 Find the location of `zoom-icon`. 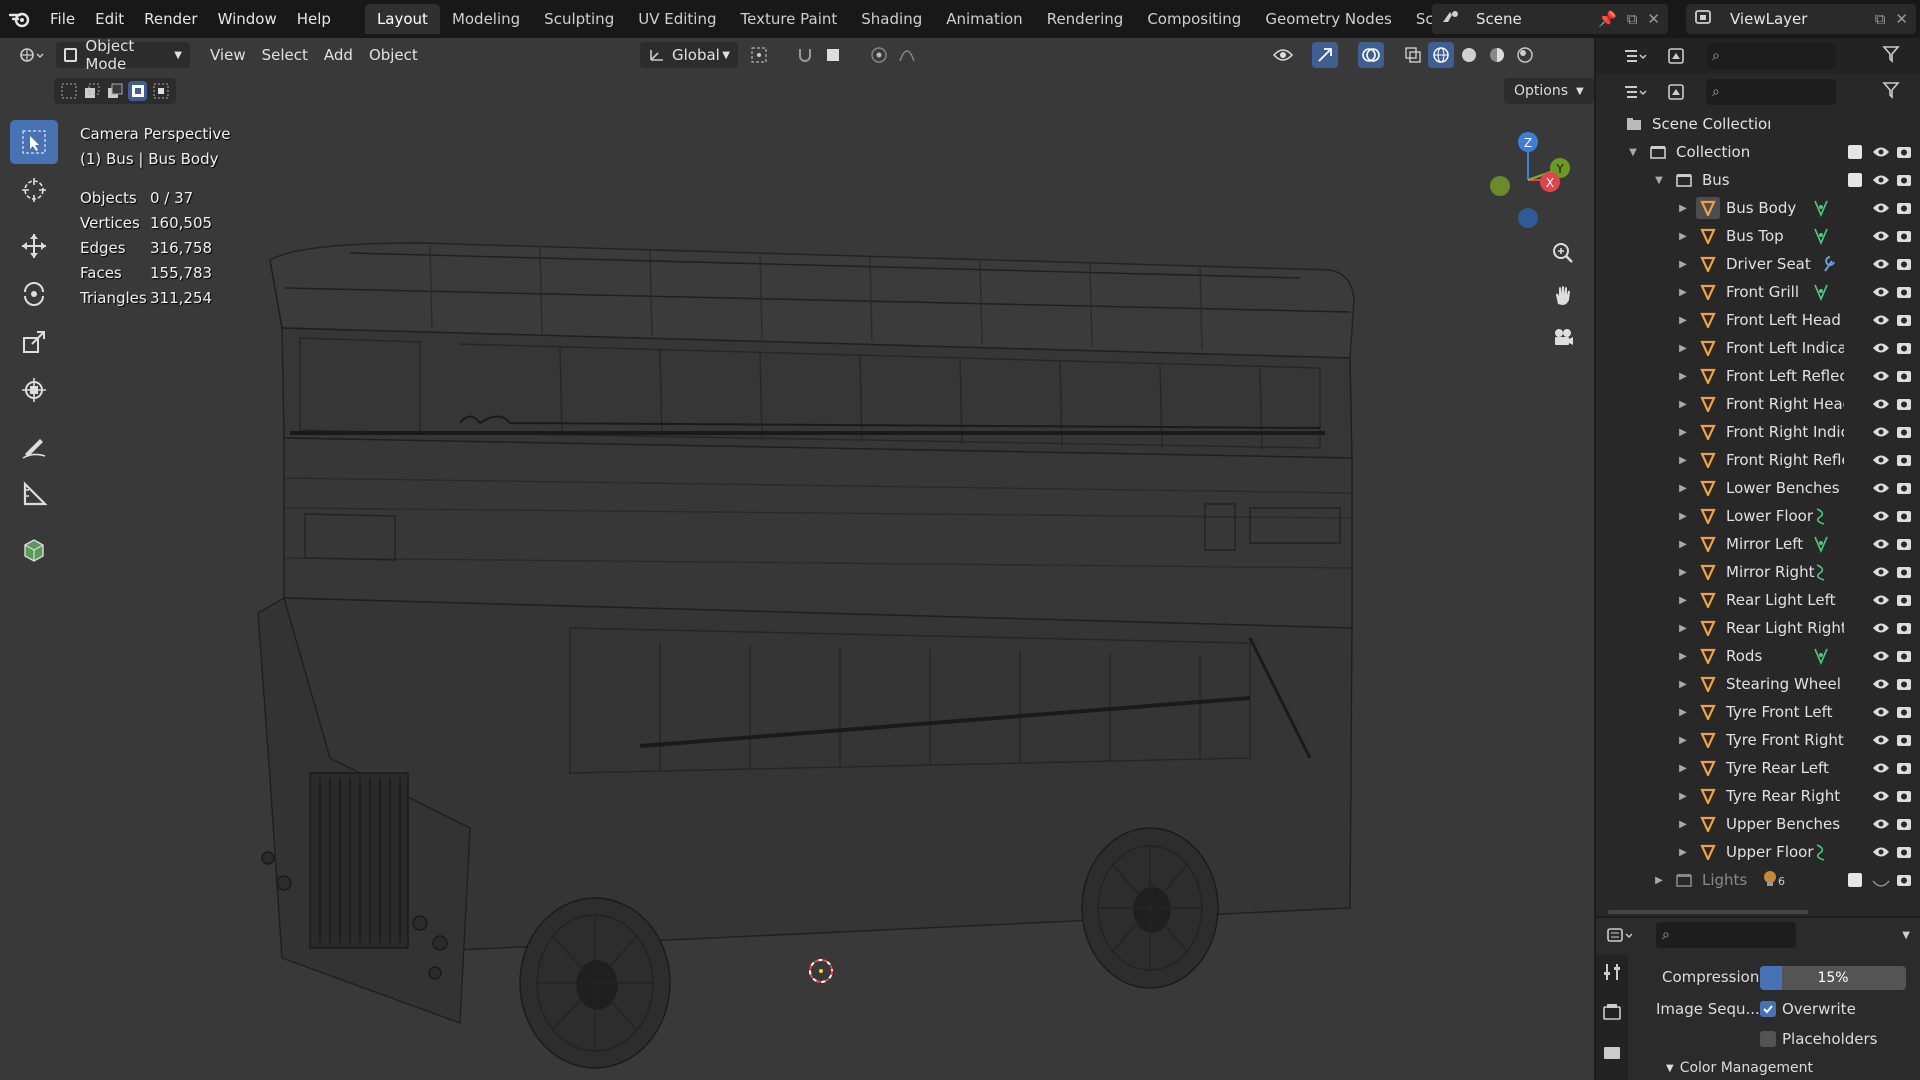

zoom-icon is located at coordinates (1563, 253).